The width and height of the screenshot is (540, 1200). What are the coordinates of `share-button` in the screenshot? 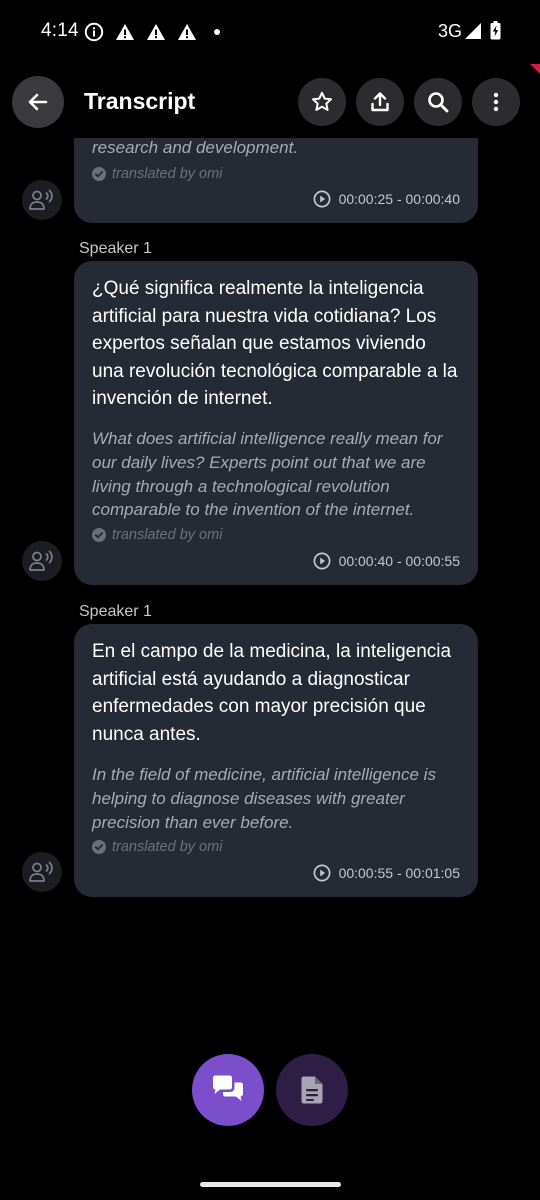 It's located at (380, 102).